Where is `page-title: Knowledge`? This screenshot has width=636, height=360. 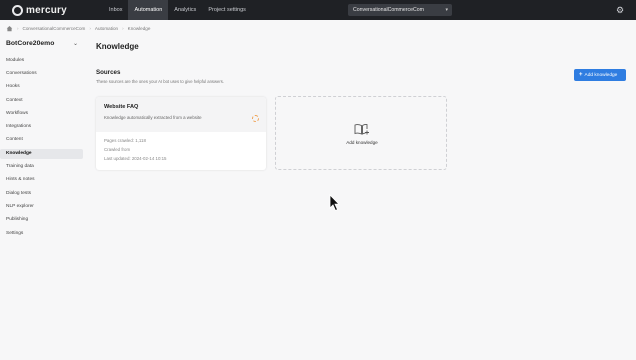
page-title: Knowledge is located at coordinates (117, 46).